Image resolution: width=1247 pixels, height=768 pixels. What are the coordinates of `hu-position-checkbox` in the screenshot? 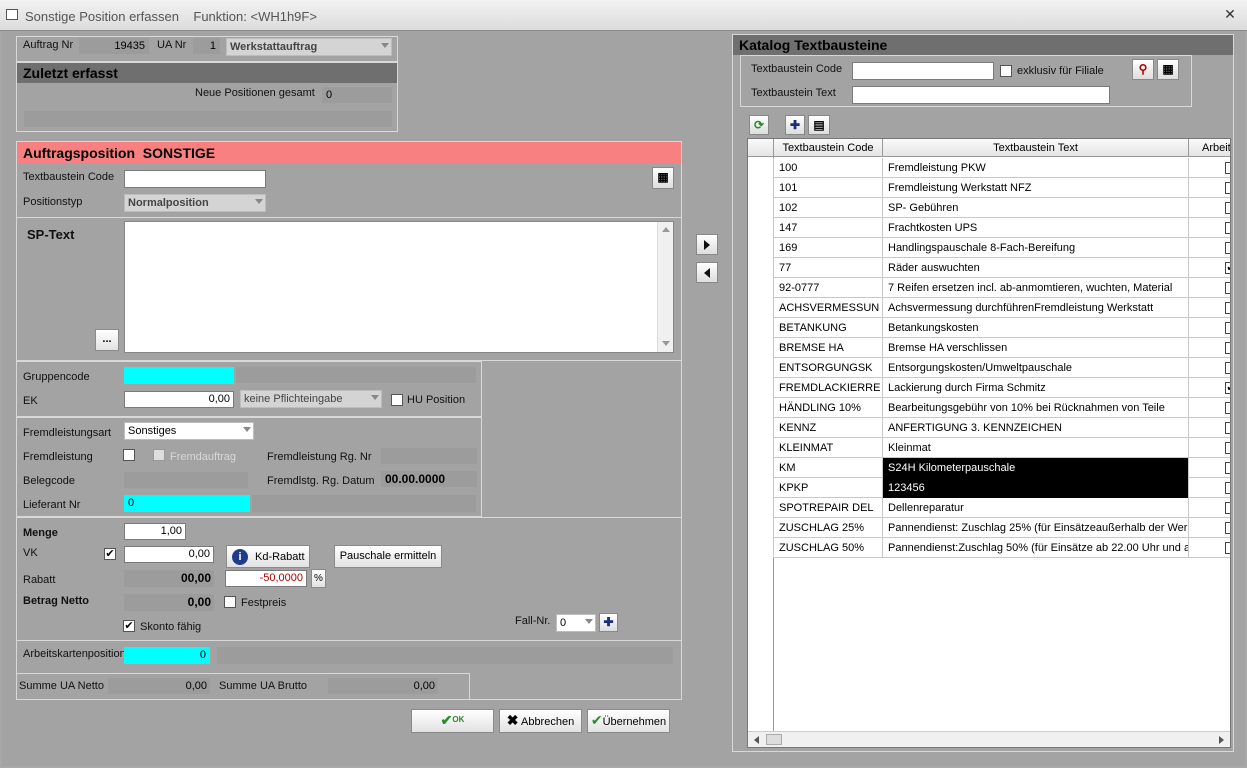 It's located at (397, 400).